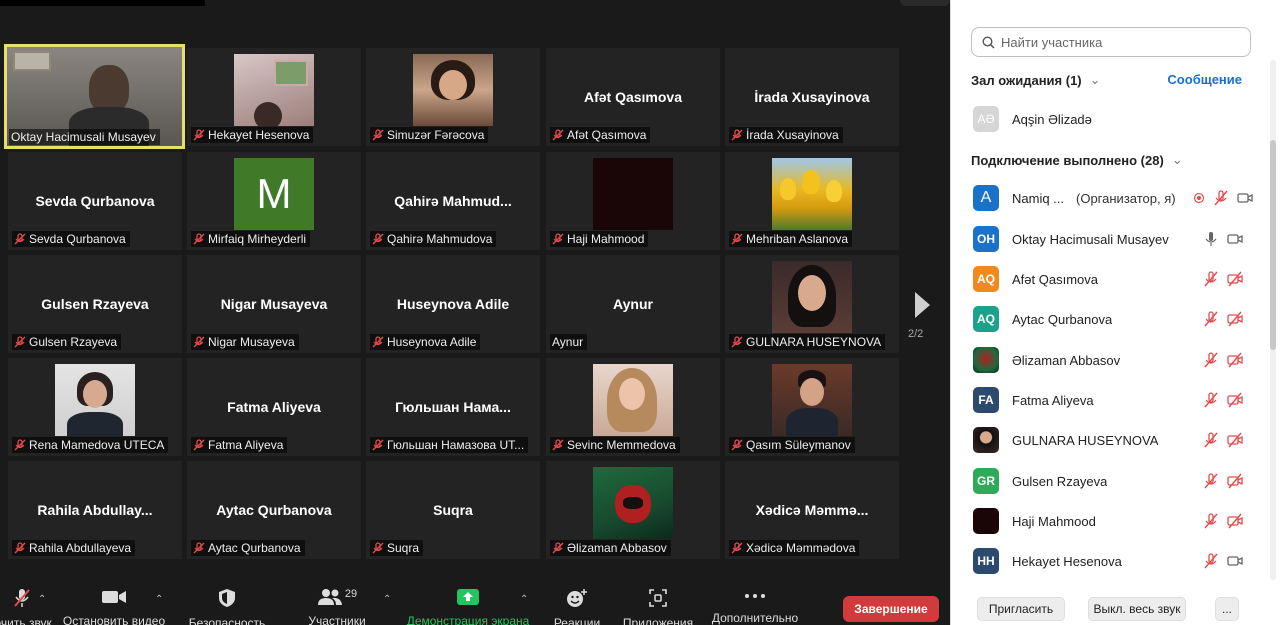 The width and height of the screenshot is (1280, 625). What do you see at coordinates (1113, 521) in the screenshot?
I see `participant-row: Haji Mahmood` at bounding box center [1113, 521].